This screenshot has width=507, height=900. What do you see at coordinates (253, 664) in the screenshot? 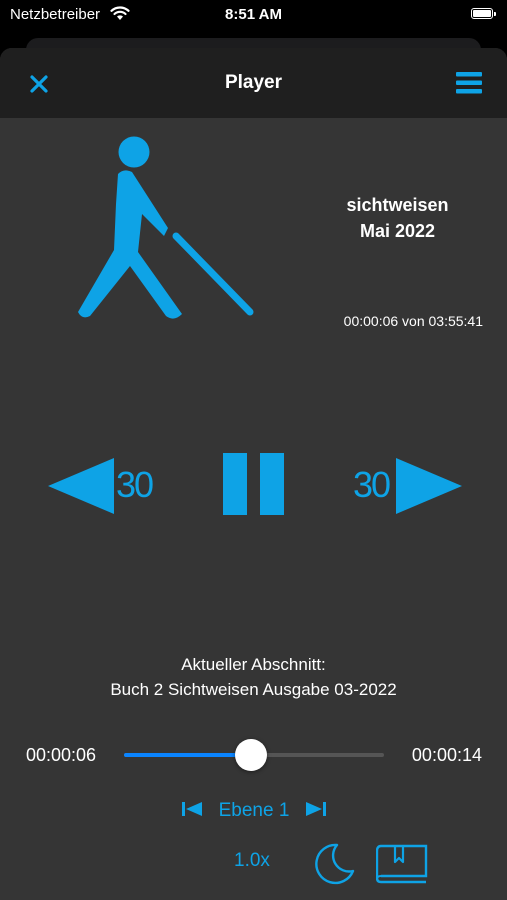
I see `section-caption: Aktueller Abschnitt:` at bounding box center [253, 664].